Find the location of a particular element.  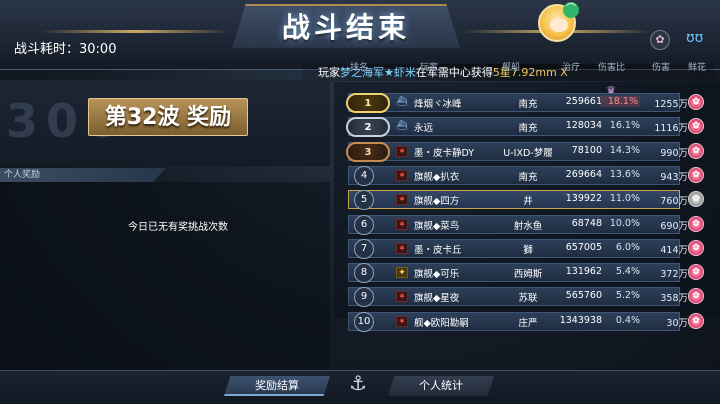

repair-value: 131962 is located at coordinates (583, 271).